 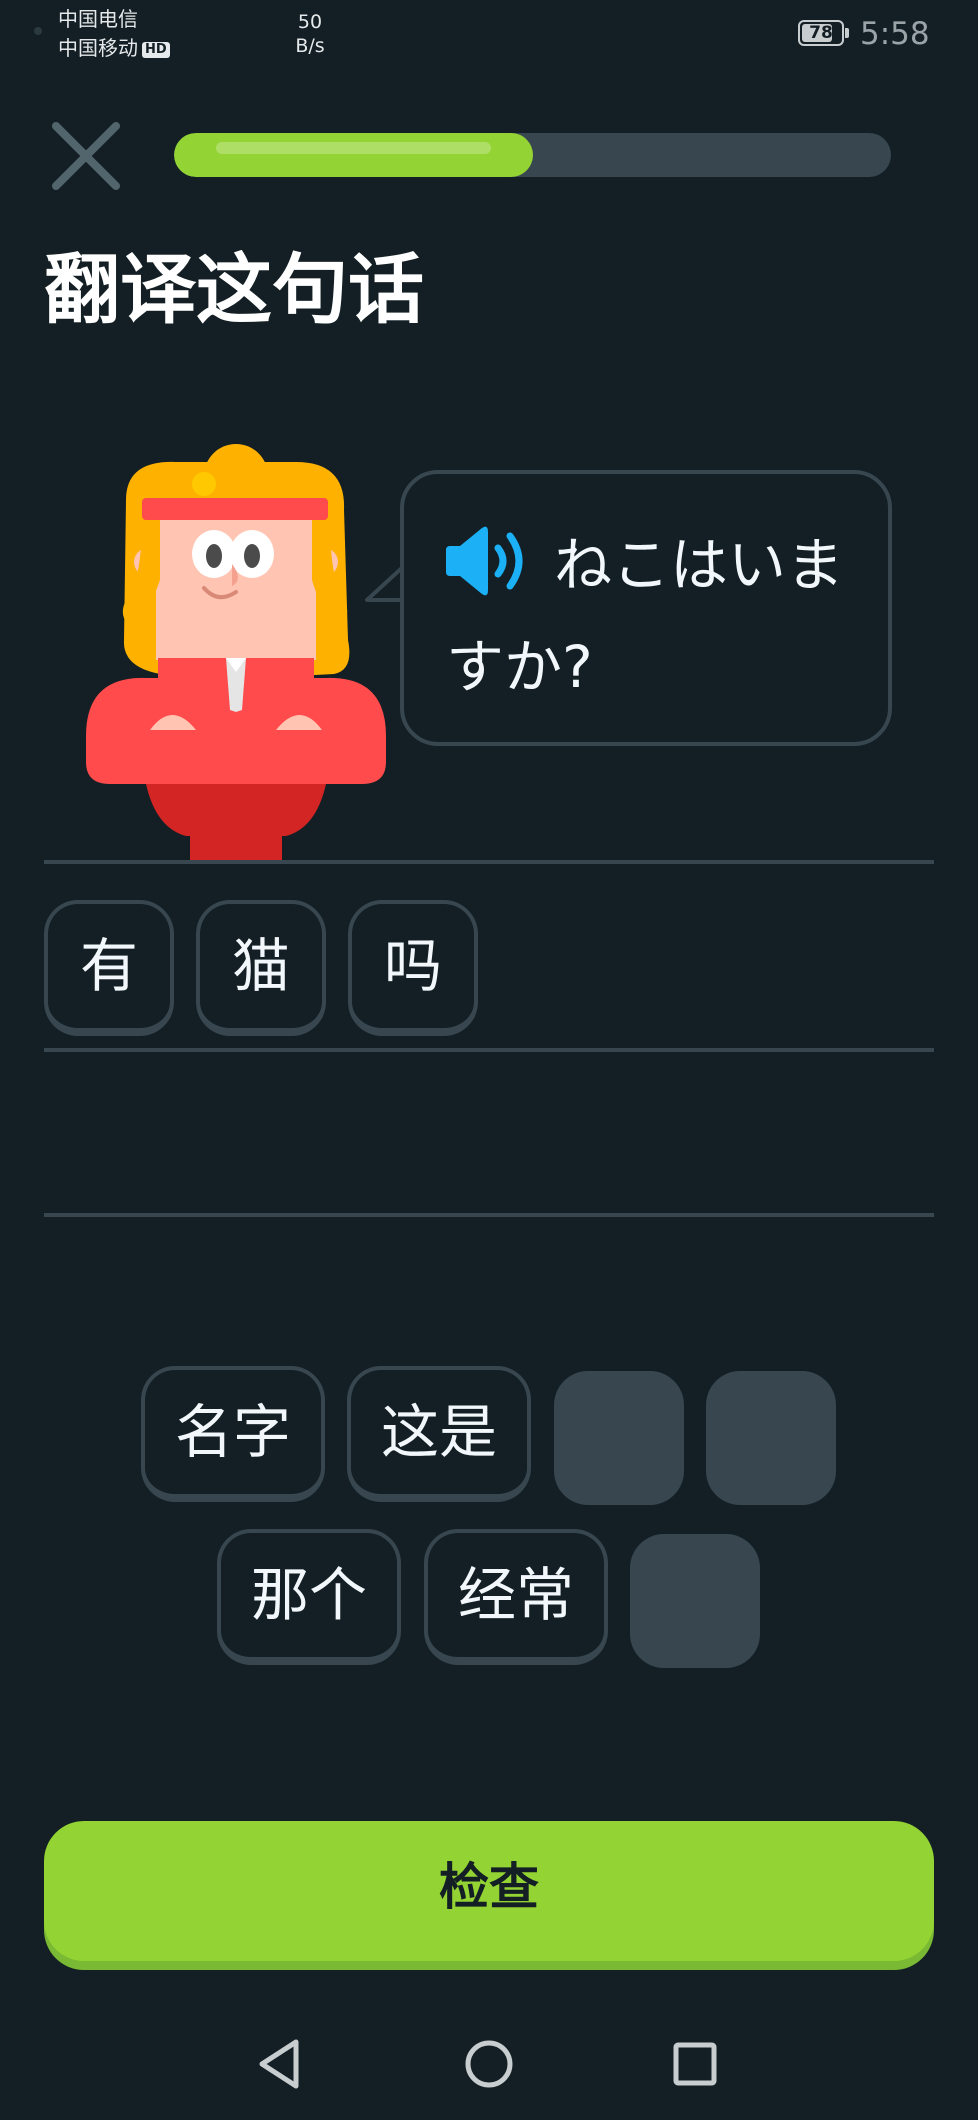 What do you see at coordinates (156, 50) in the screenshot?
I see `hd-badge: HD` at bounding box center [156, 50].